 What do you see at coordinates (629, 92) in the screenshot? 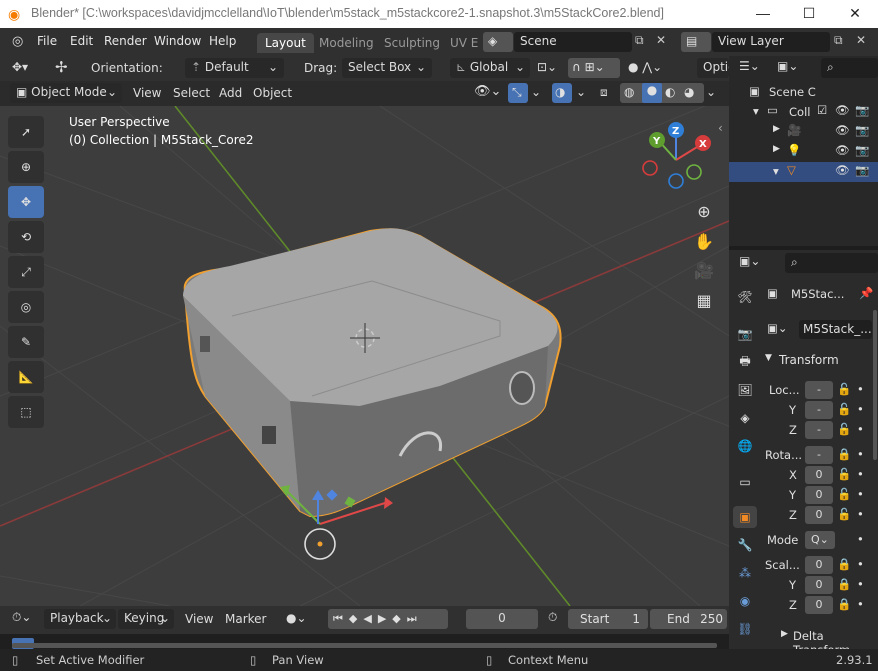
I see `wireframe-shading-icon: ◍` at bounding box center [629, 92].